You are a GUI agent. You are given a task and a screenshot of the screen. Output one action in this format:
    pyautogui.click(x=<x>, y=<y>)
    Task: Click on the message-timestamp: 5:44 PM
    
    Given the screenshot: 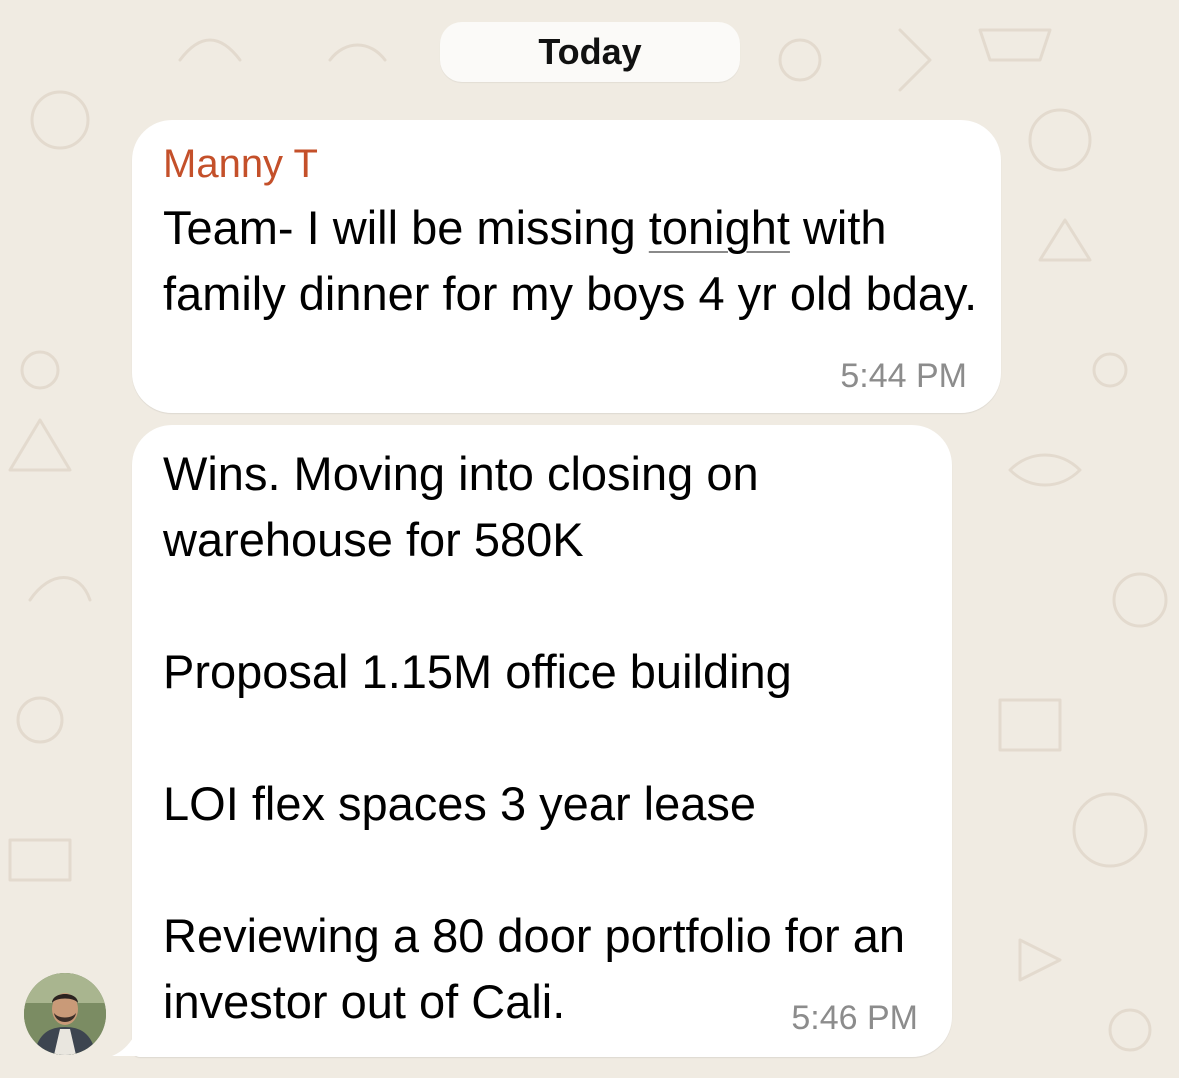 What is the action you would take?
    pyautogui.click(x=903, y=376)
    